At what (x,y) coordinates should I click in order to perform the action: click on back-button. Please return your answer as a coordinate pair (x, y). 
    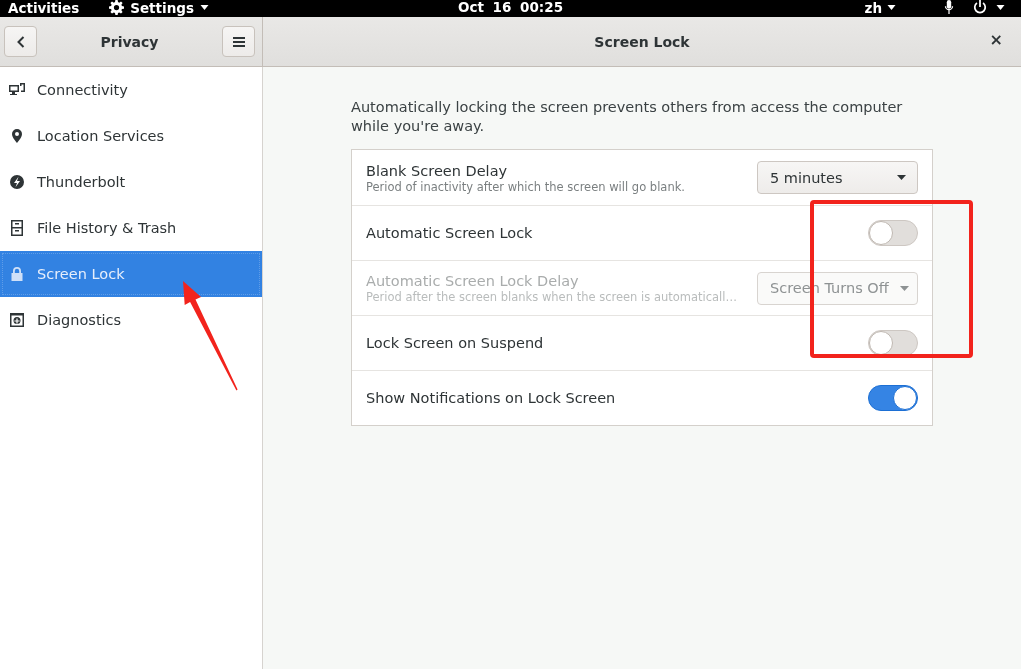
    Looking at the image, I should click on (20, 41).